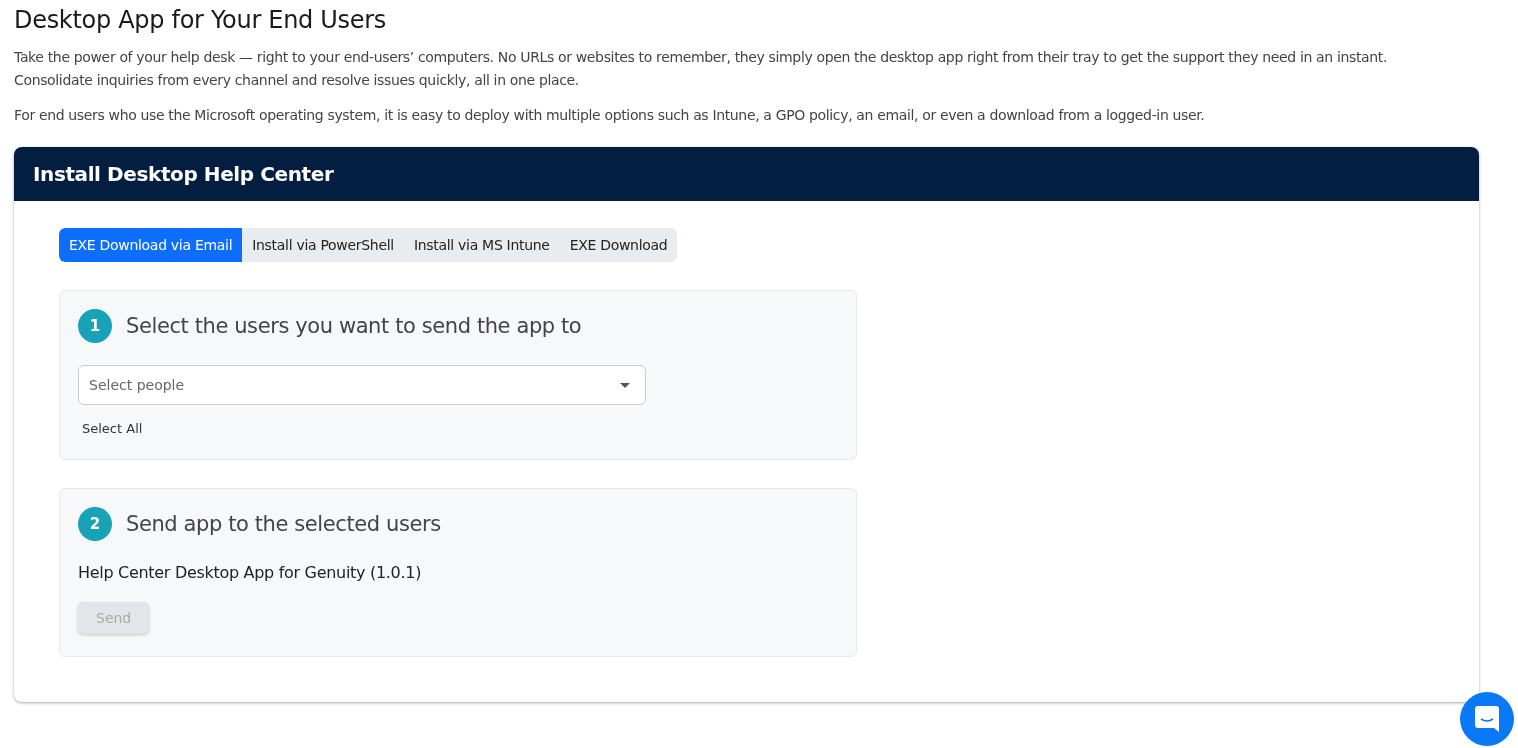  I want to click on caret-icon, so click(625, 385).